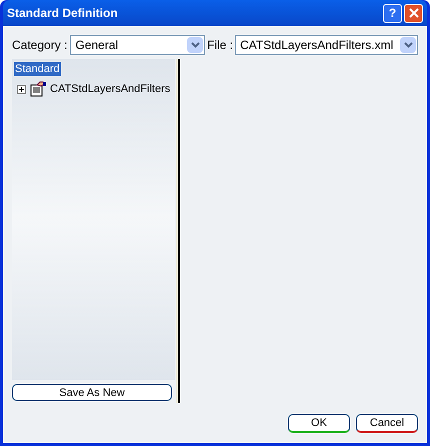 The height and width of the screenshot is (446, 430). Describe the element at coordinates (220, 45) in the screenshot. I see `file-label: File :` at that location.